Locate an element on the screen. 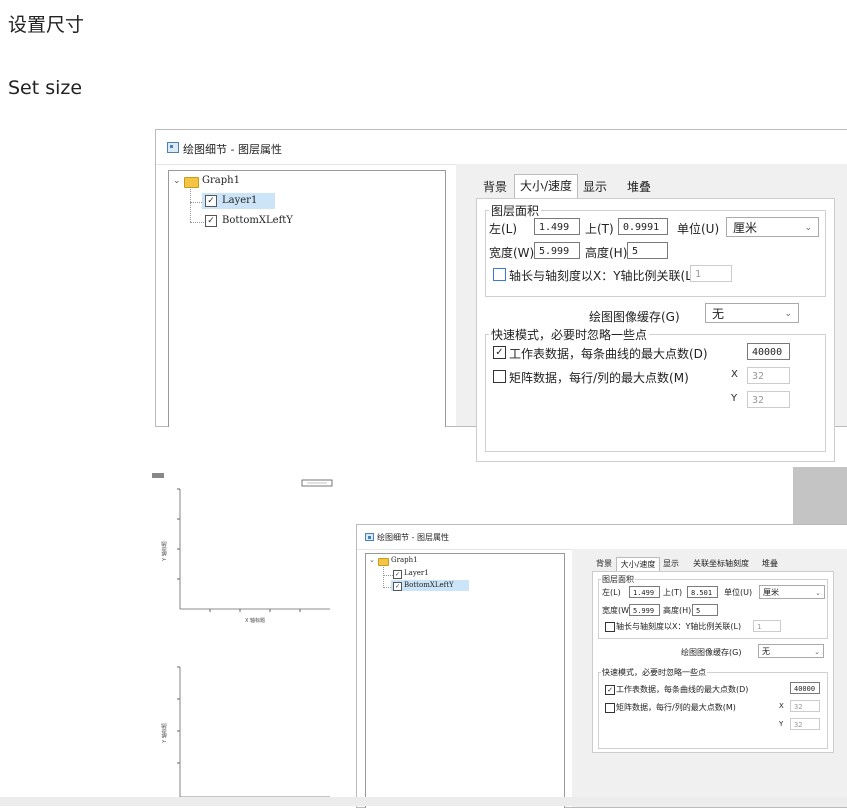 This screenshot has width=847, height=810. background-panel is located at coordinates (820, 496).